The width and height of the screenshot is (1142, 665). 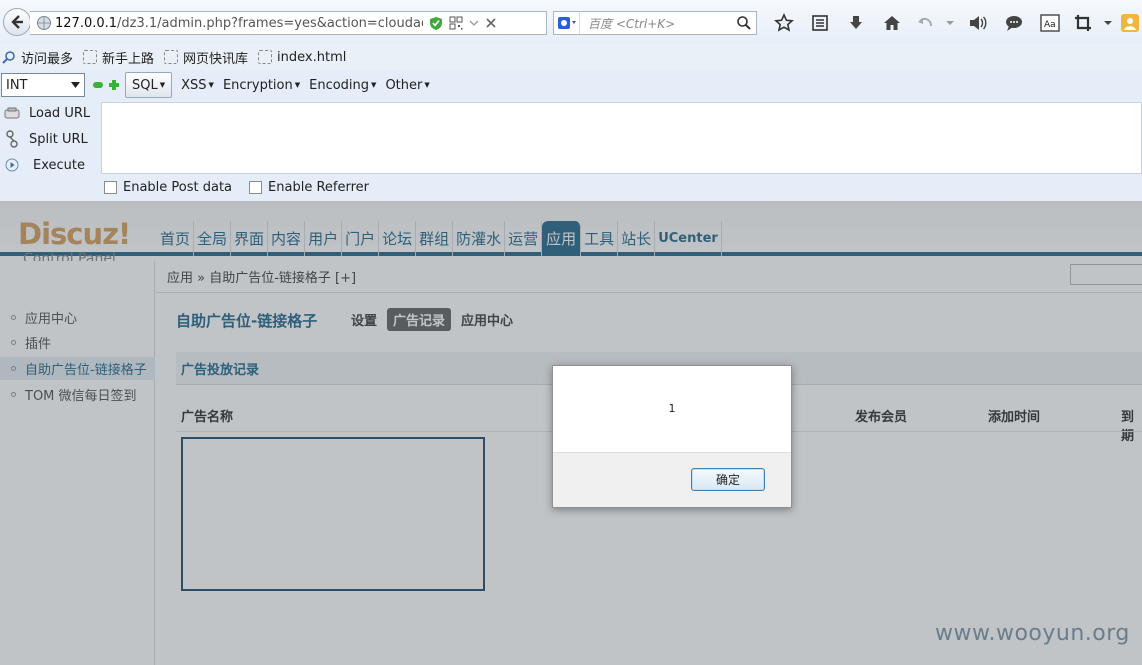 I want to click on encryption-menu: Encryption ▼, so click(x=261, y=85).